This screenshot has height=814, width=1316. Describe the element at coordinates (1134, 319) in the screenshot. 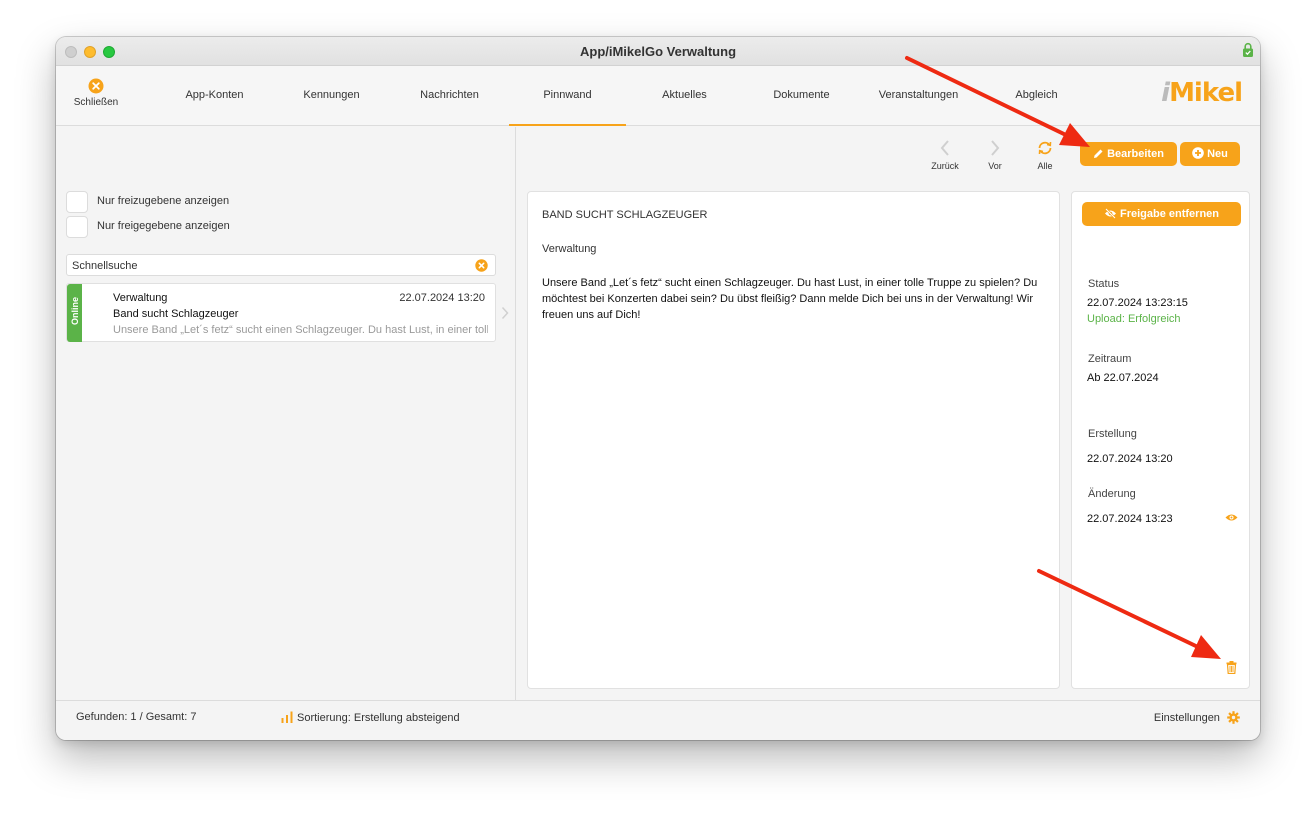

I see `upload-status: Upload: Erfolgreich` at that location.